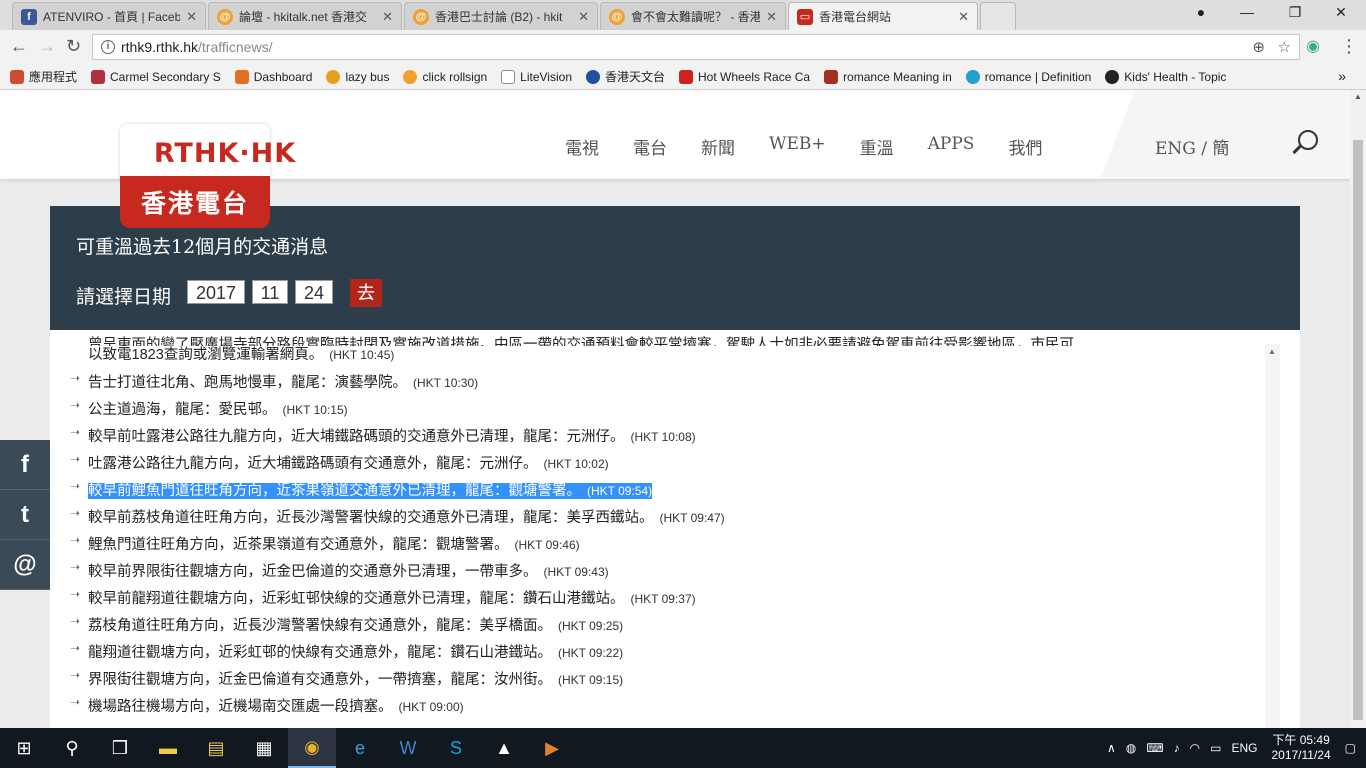 The image size is (1366, 768). Describe the element at coordinates (445, 76) in the screenshot. I see `bookmark-click-rollsign: click rollsign` at that location.